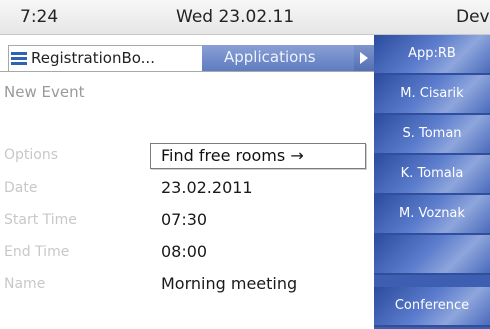  What do you see at coordinates (40, 220) in the screenshot?
I see `start-time-label: Start Time` at bounding box center [40, 220].